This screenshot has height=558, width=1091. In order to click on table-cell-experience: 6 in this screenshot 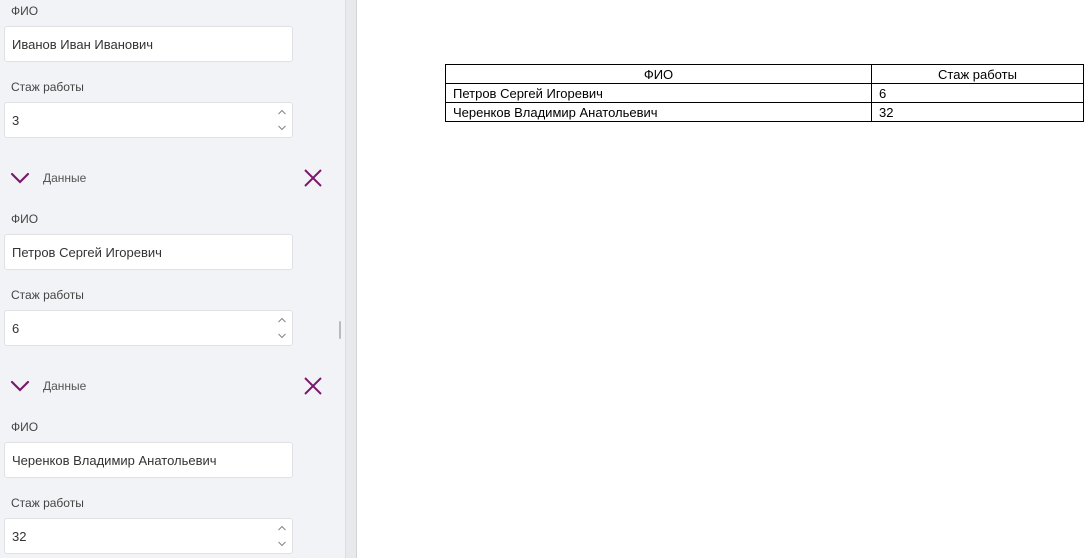, I will do `click(977, 93)`.